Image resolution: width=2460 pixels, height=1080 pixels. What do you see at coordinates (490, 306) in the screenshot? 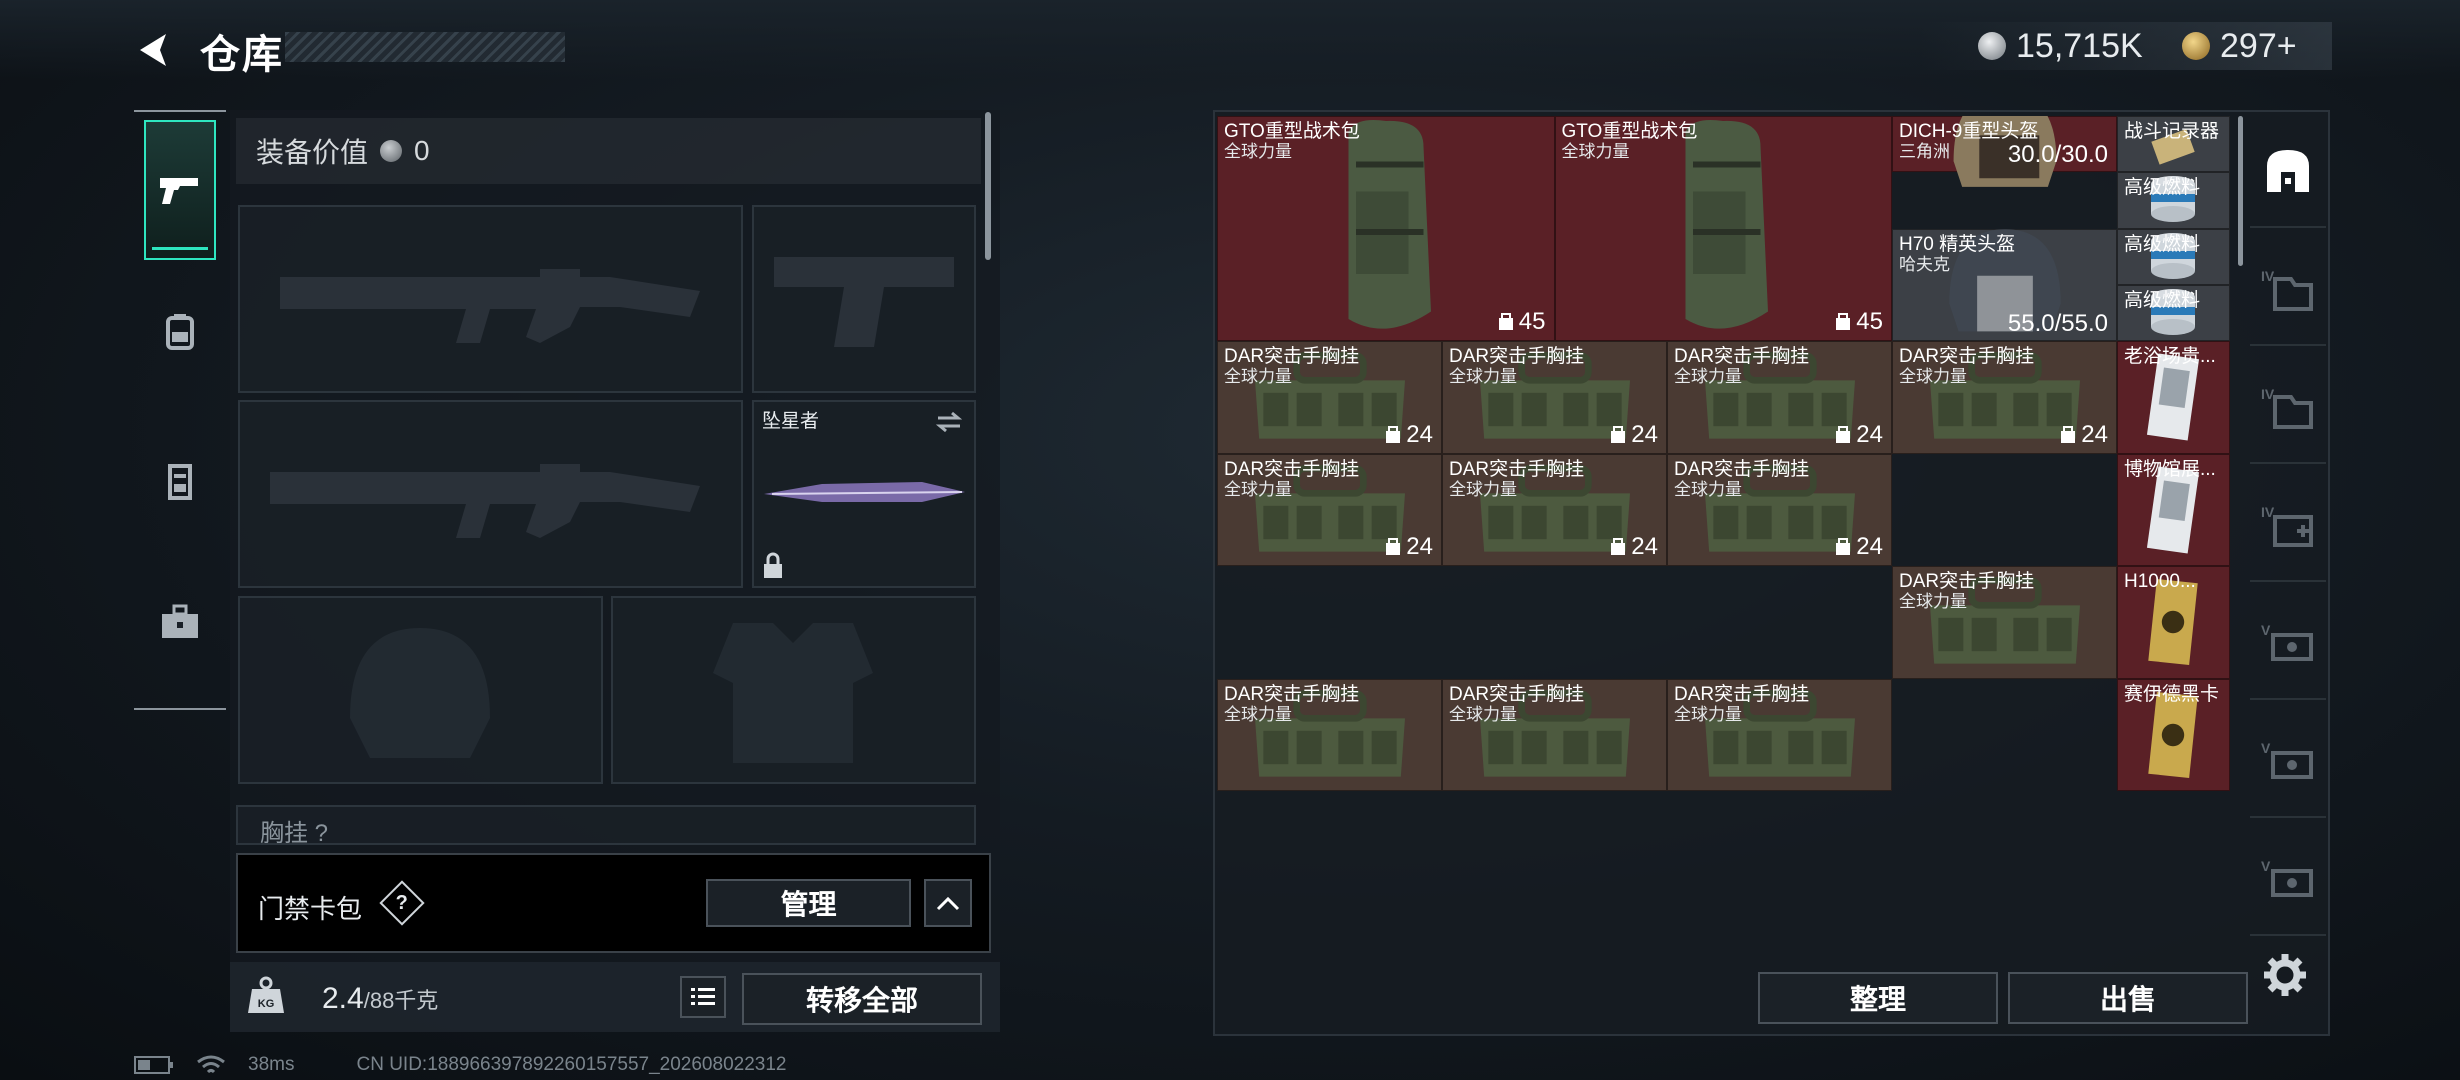
I see `rifle-silhouette-icon` at bounding box center [490, 306].